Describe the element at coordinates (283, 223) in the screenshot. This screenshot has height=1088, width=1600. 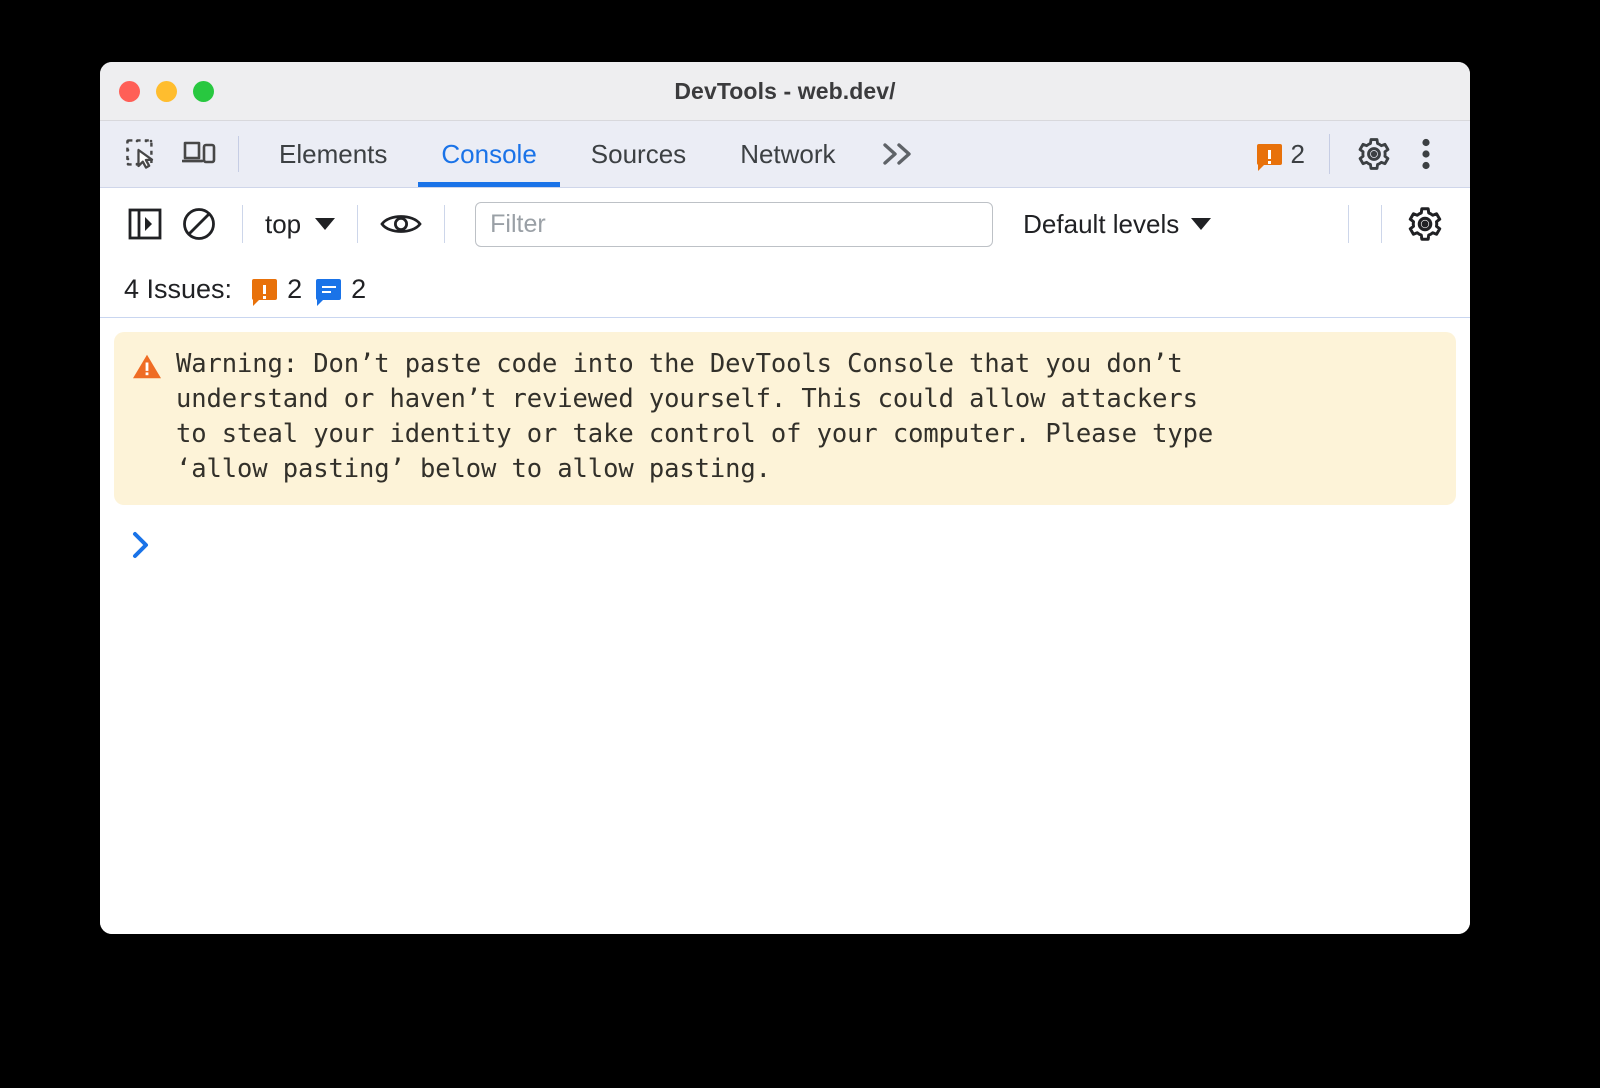
I see `execution-context-label: top` at that location.